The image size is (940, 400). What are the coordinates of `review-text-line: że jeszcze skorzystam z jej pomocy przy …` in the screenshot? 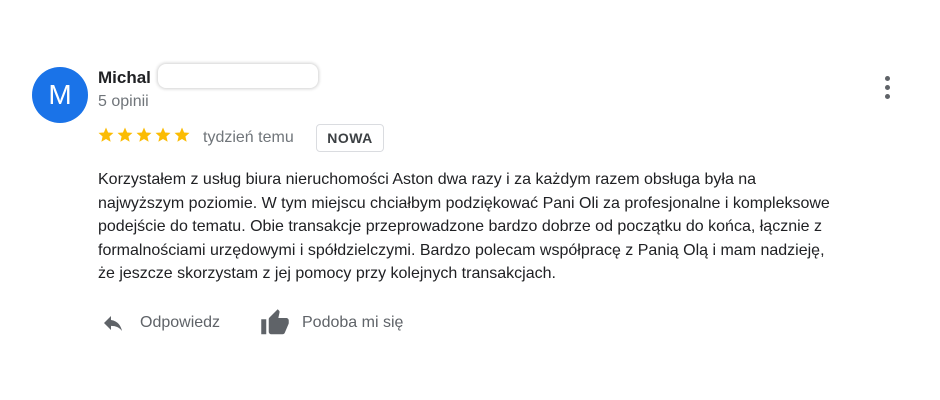 It's located at (327, 273).